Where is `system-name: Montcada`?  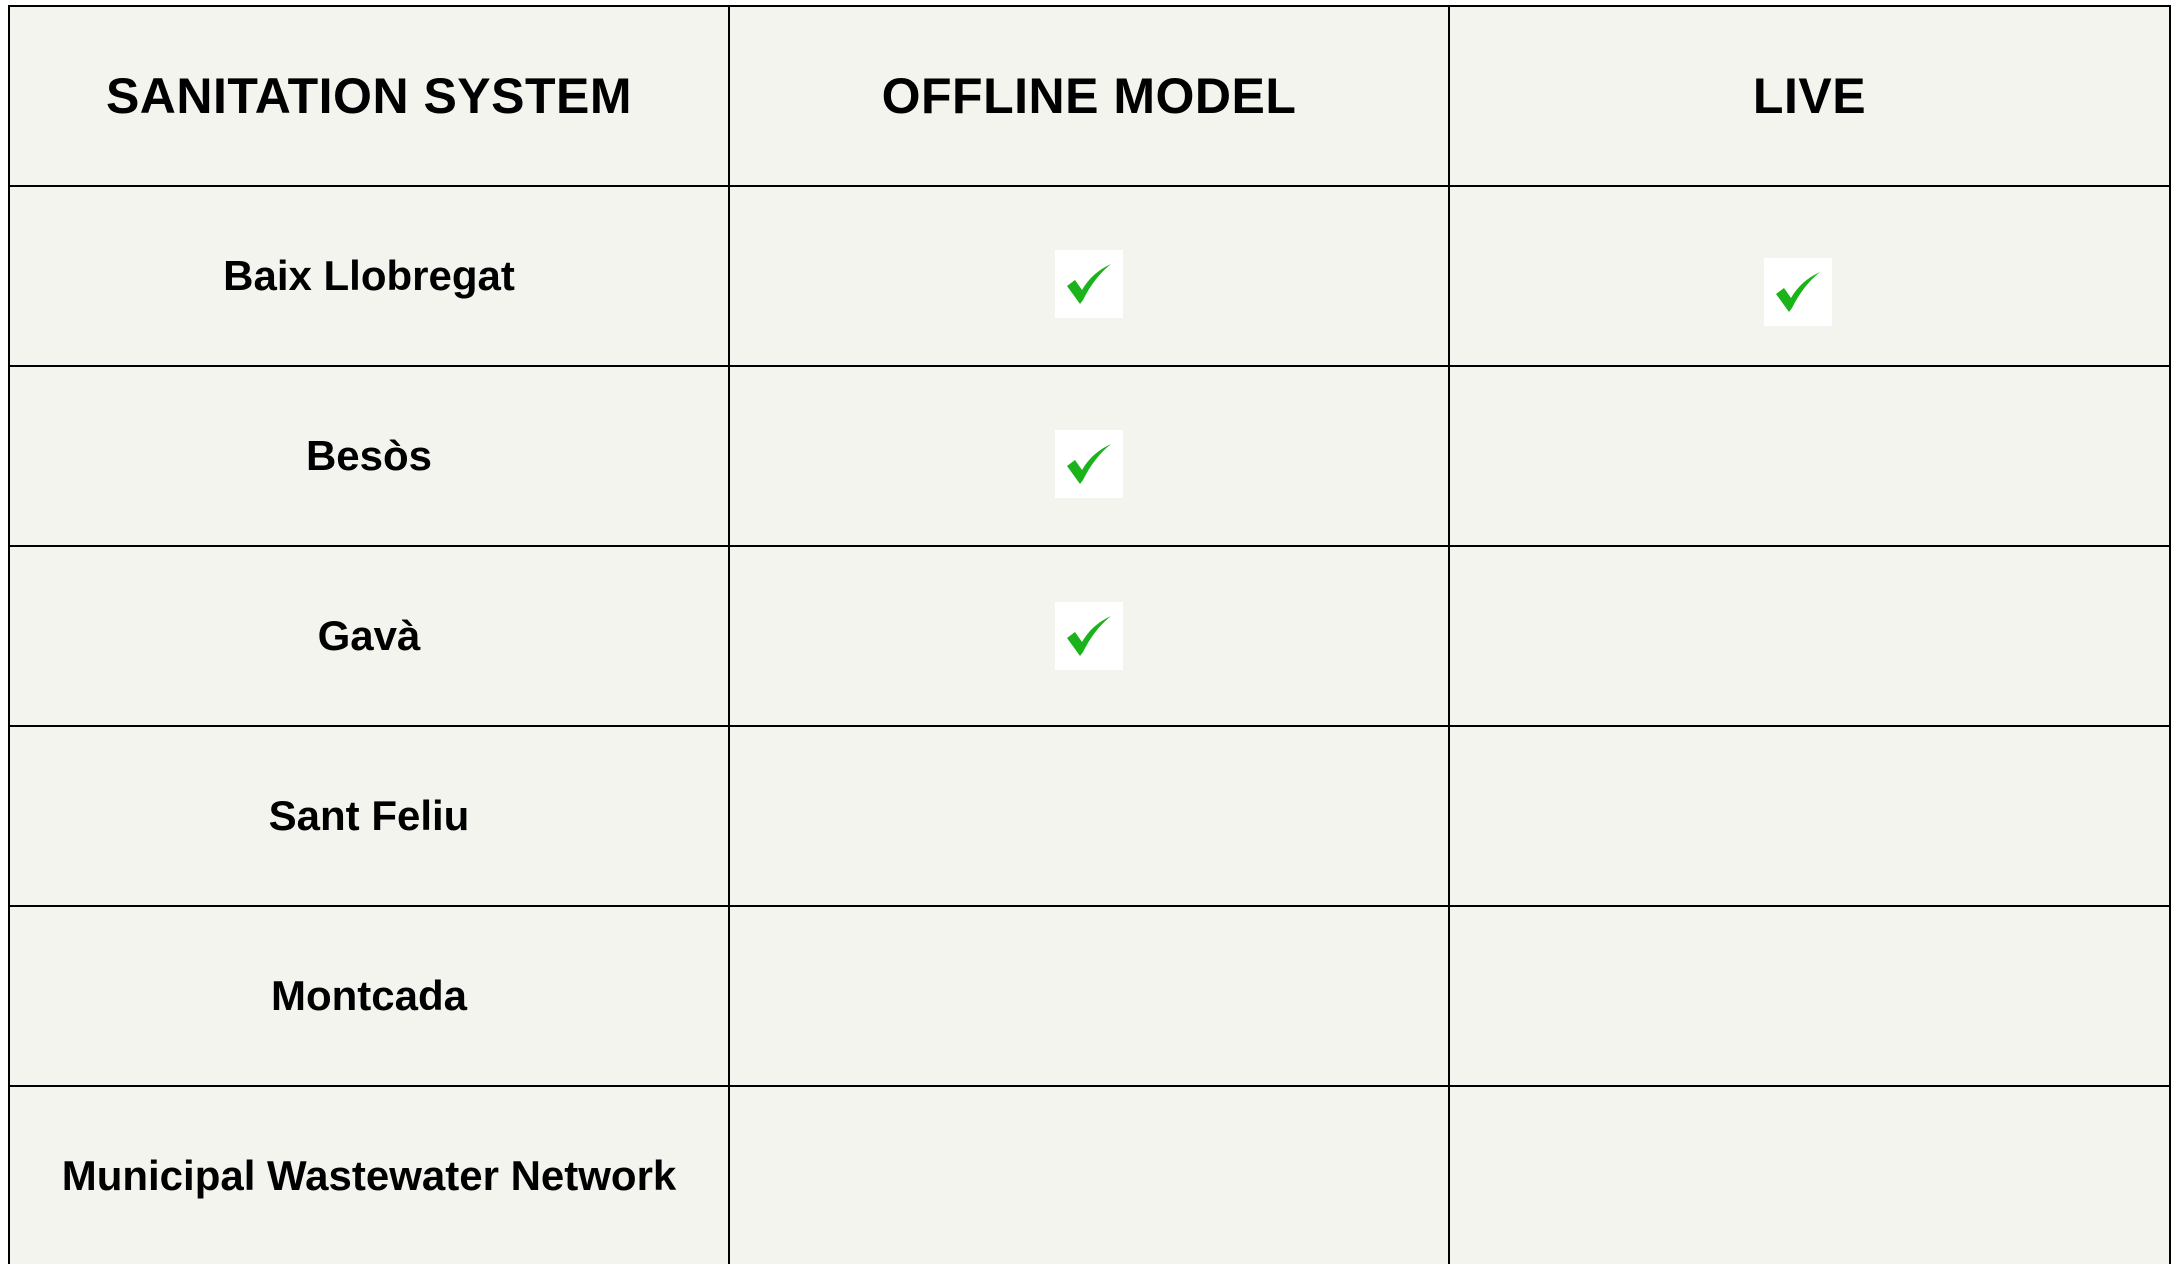
system-name: Montcada is located at coordinates (369, 996).